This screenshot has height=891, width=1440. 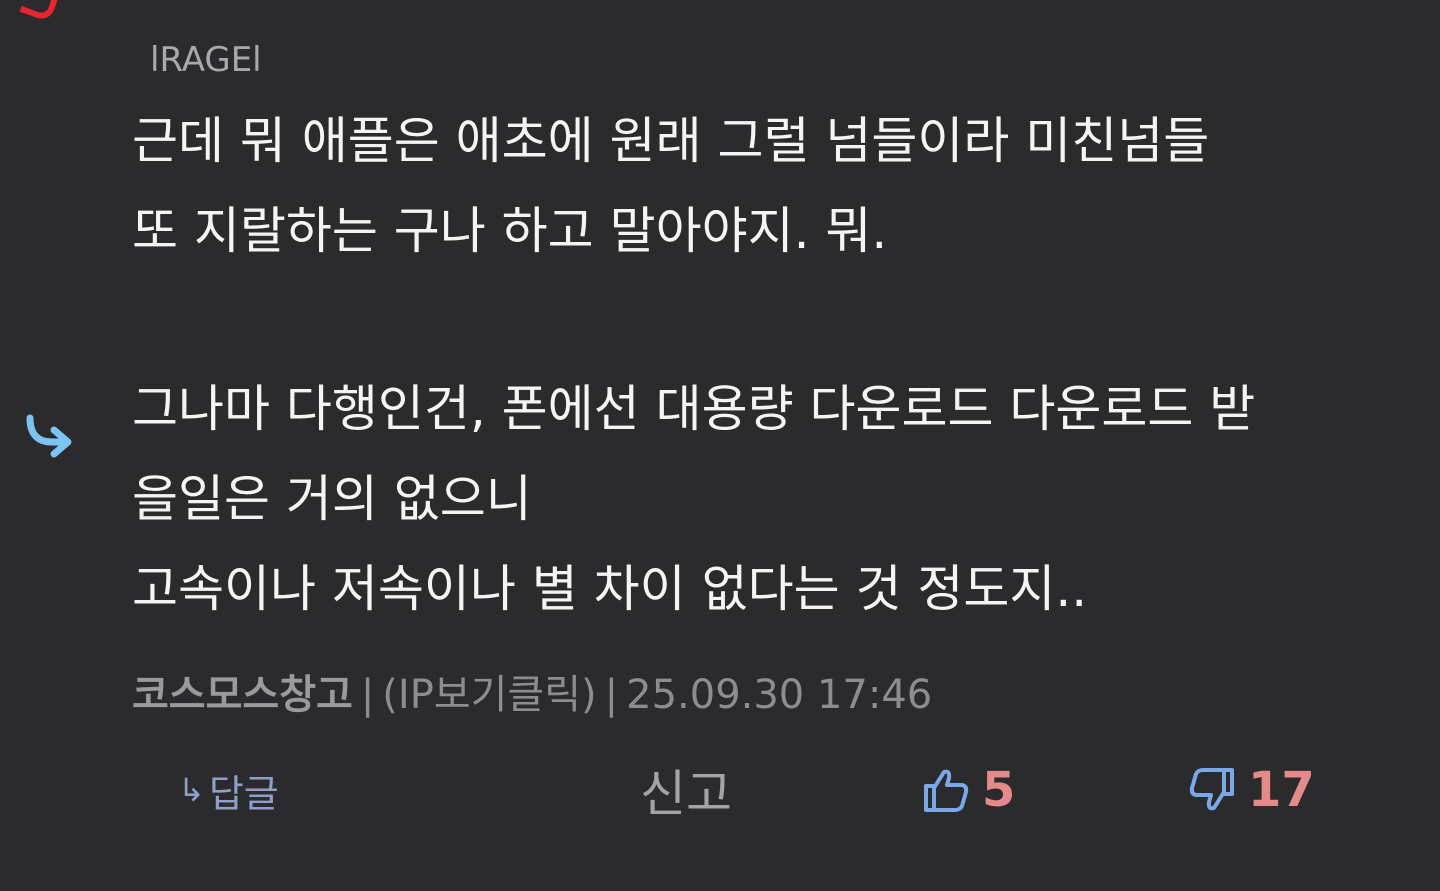 I want to click on thumbs-down-icon, so click(x=1211, y=789).